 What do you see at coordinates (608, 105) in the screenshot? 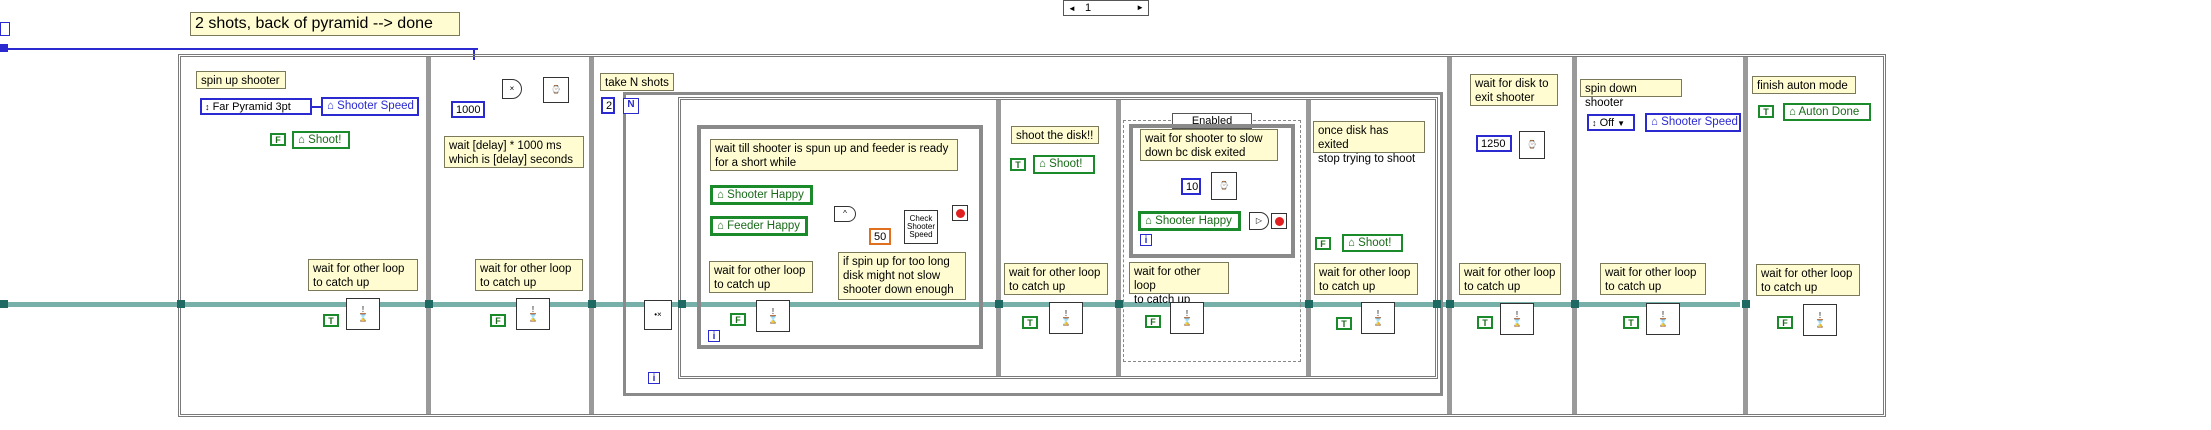
I see `n-constant: 2` at bounding box center [608, 105].